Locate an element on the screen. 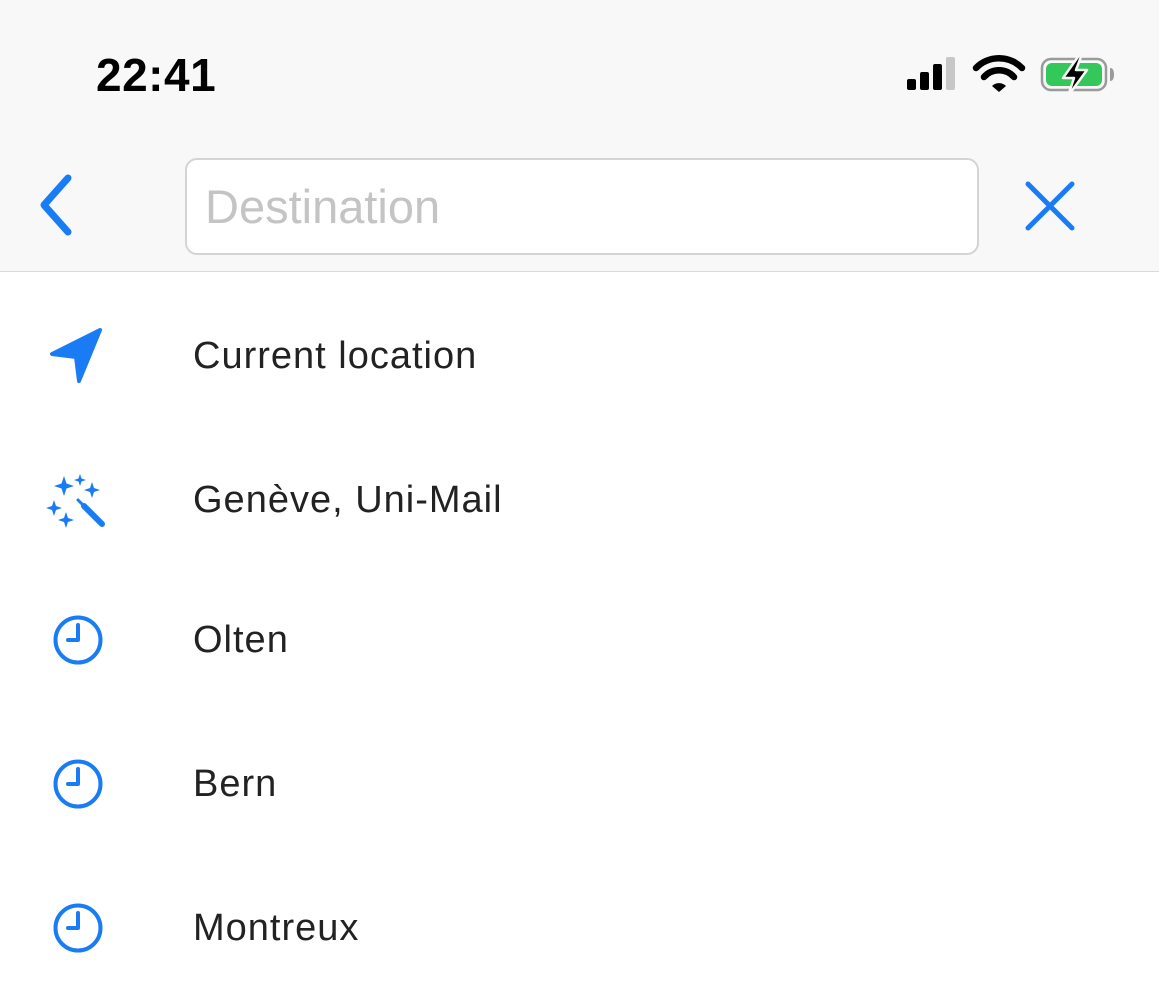 The width and height of the screenshot is (1159, 1001). list-item-label: Montreux is located at coordinates (276, 928).